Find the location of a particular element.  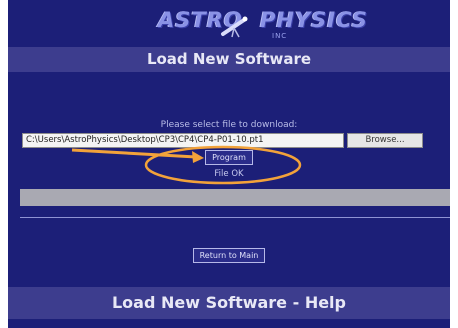

arrow-shaft is located at coordinates (134, 153).